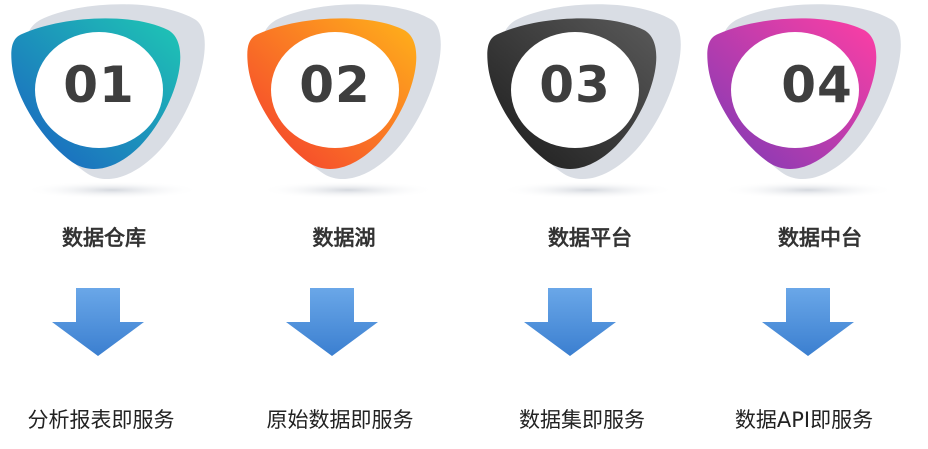 The width and height of the screenshot is (928, 449). What do you see at coordinates (817, 85) in the screenshot?
I see `step-number: 04` at bounding box center [817, 85].